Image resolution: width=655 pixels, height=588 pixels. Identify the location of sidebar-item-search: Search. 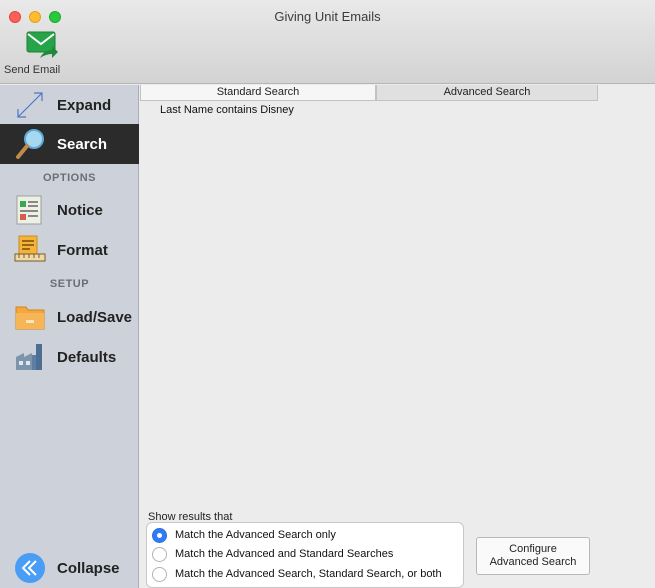
(69, 144).